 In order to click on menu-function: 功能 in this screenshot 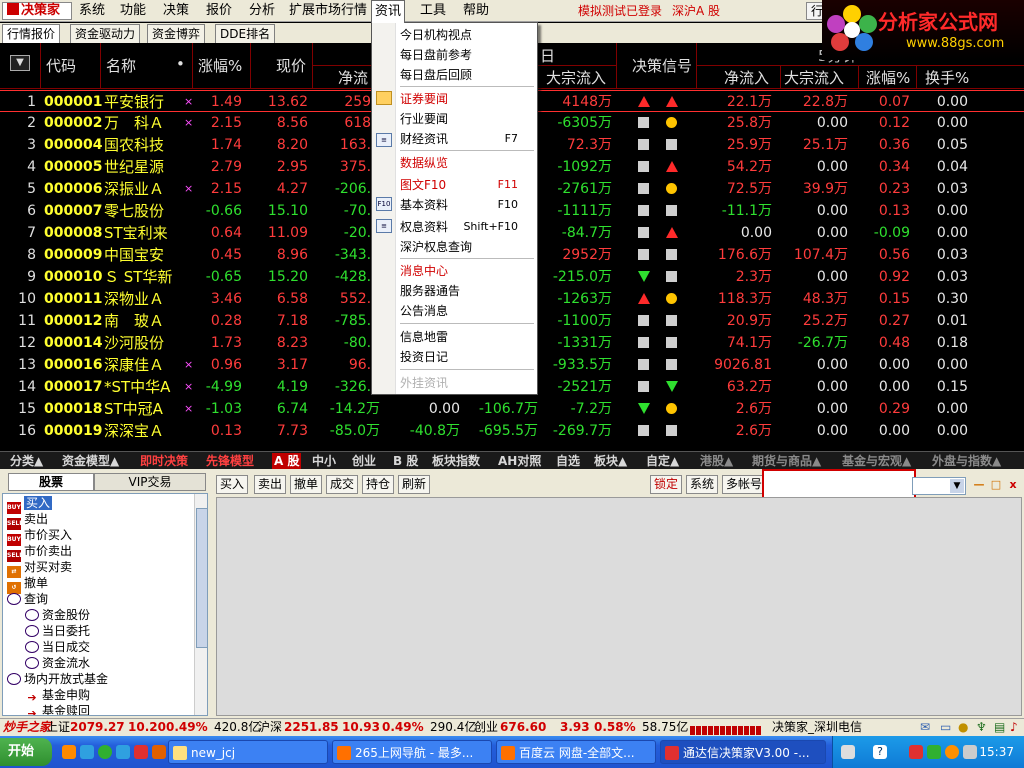, I will do `click(133, 11)`.